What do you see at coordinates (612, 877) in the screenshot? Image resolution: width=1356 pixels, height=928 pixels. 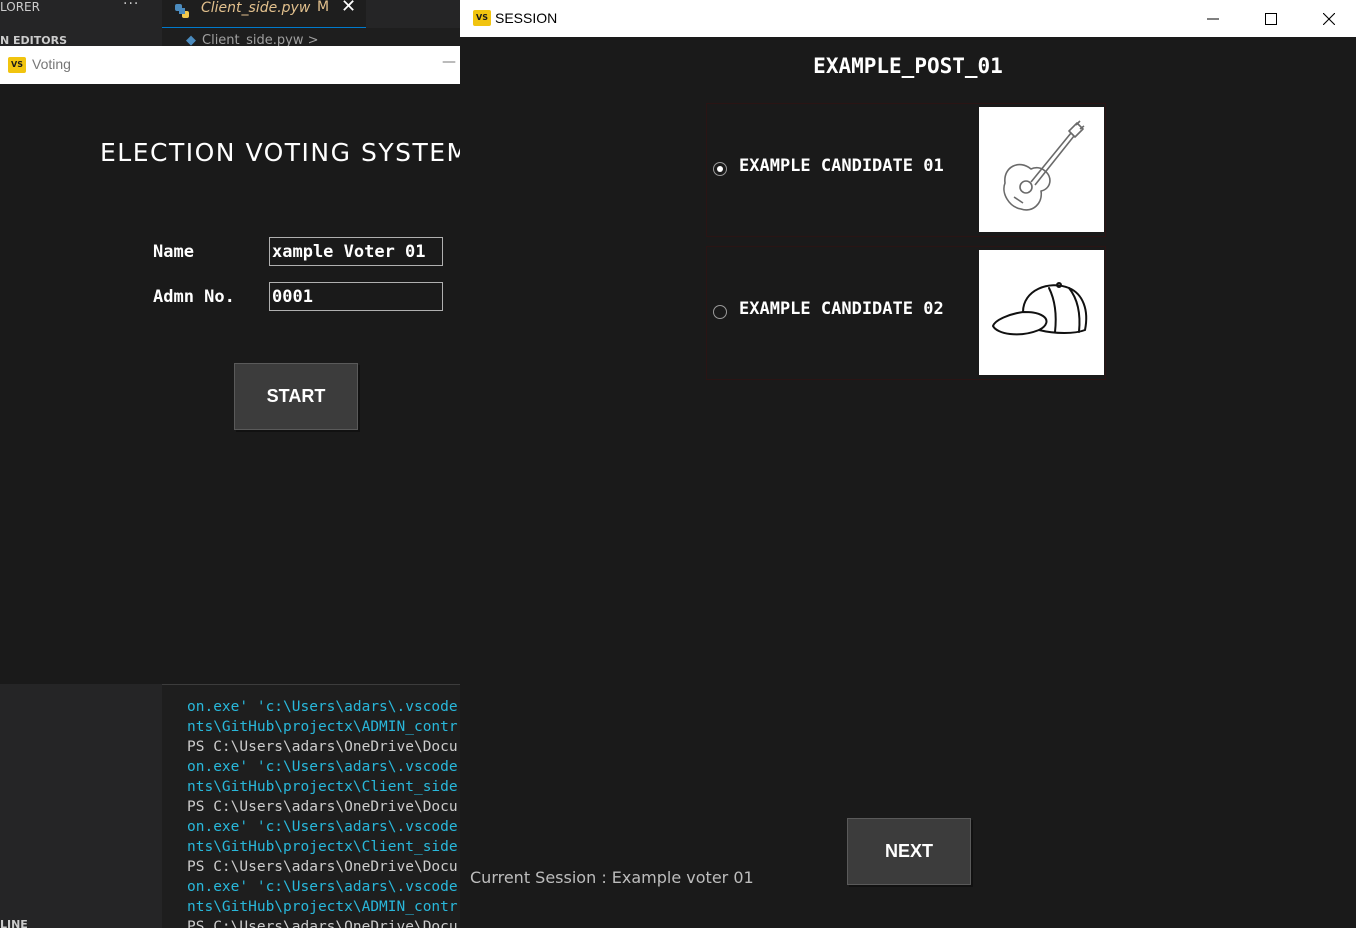 I see `session-status: Current Session : Example voter 01` at bounding box center [612, 877].